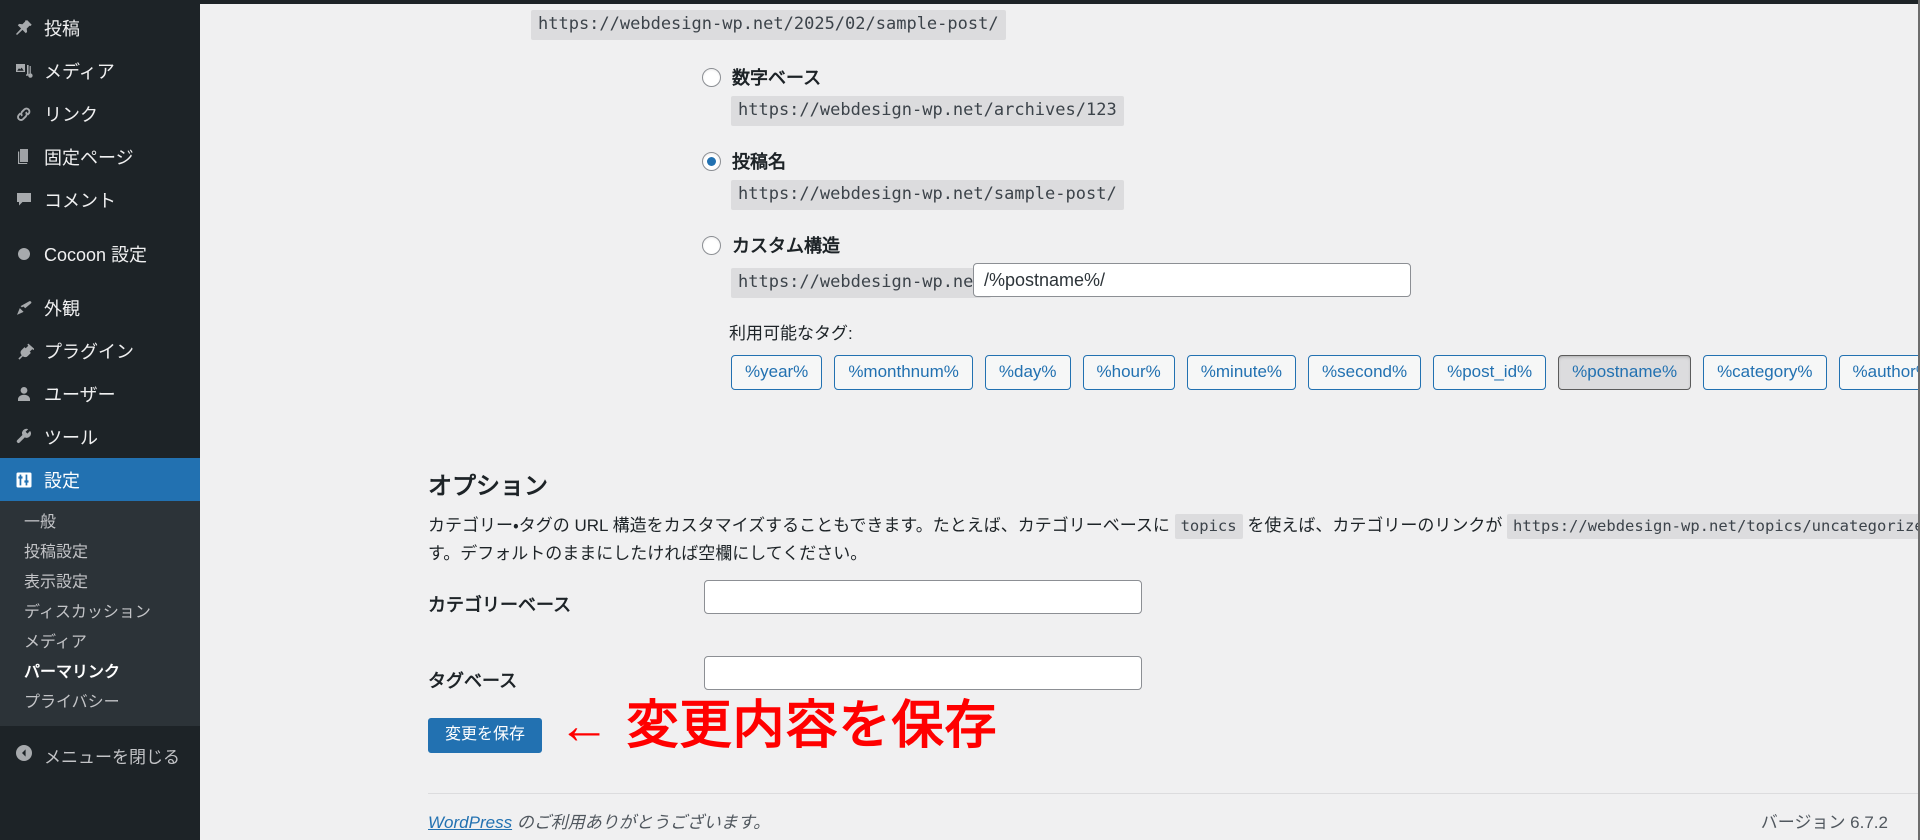 The height and width of the screenshot is (840, 1920). Describe the element at coordinates (79, 71) in the screenshot. I see `sidebar-item-label: メディア` at that location.